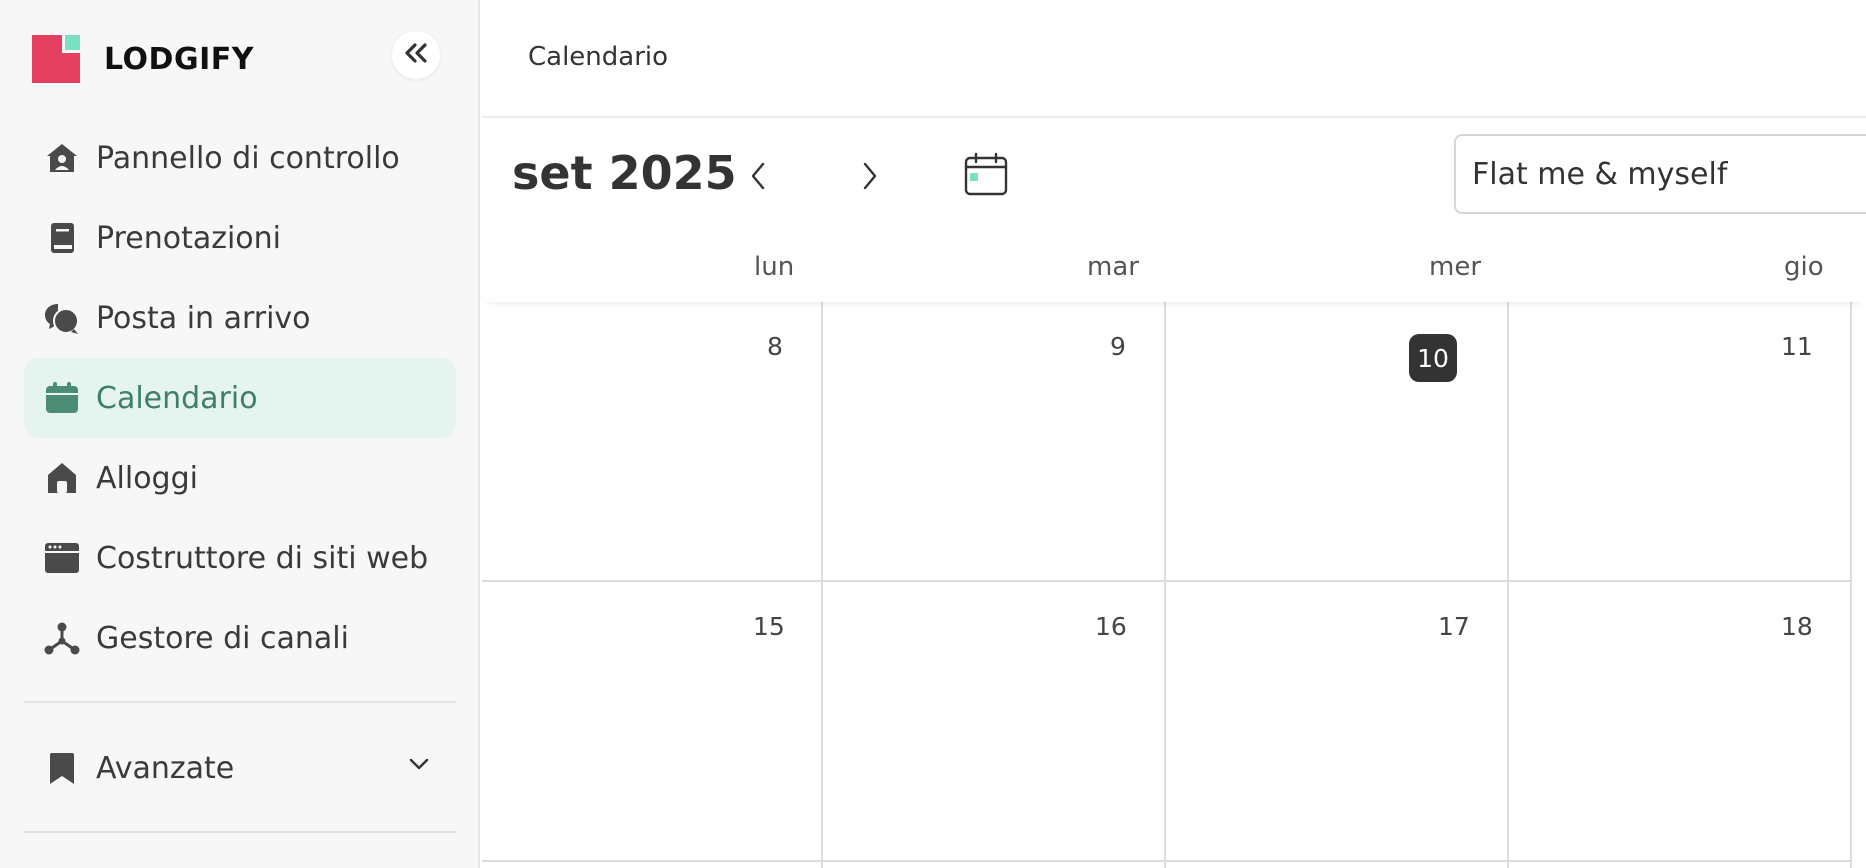 Image resolution: width=1866 pixels, height=868 pixels. I want to click on sidebar-item-dashboard: Pannello di controllo, so click(240, 158).